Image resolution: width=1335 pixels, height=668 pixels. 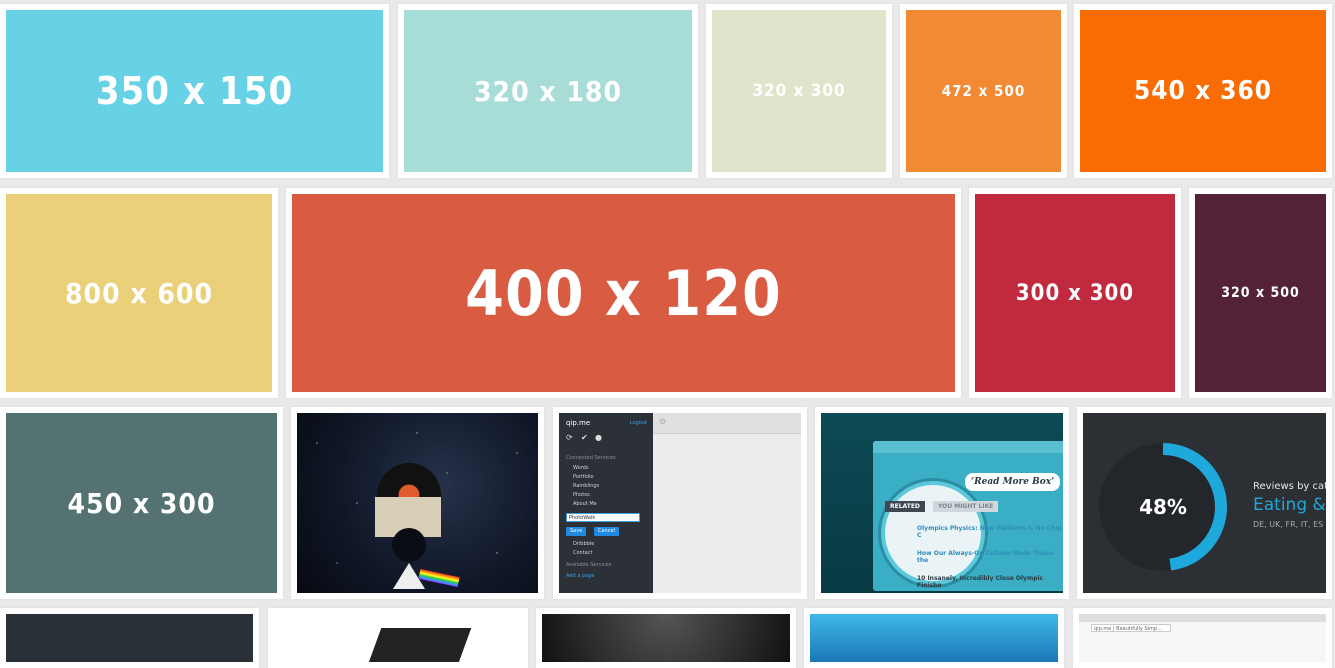 I want to click on nav-item: Portfolio, so click(x=583, y=477).